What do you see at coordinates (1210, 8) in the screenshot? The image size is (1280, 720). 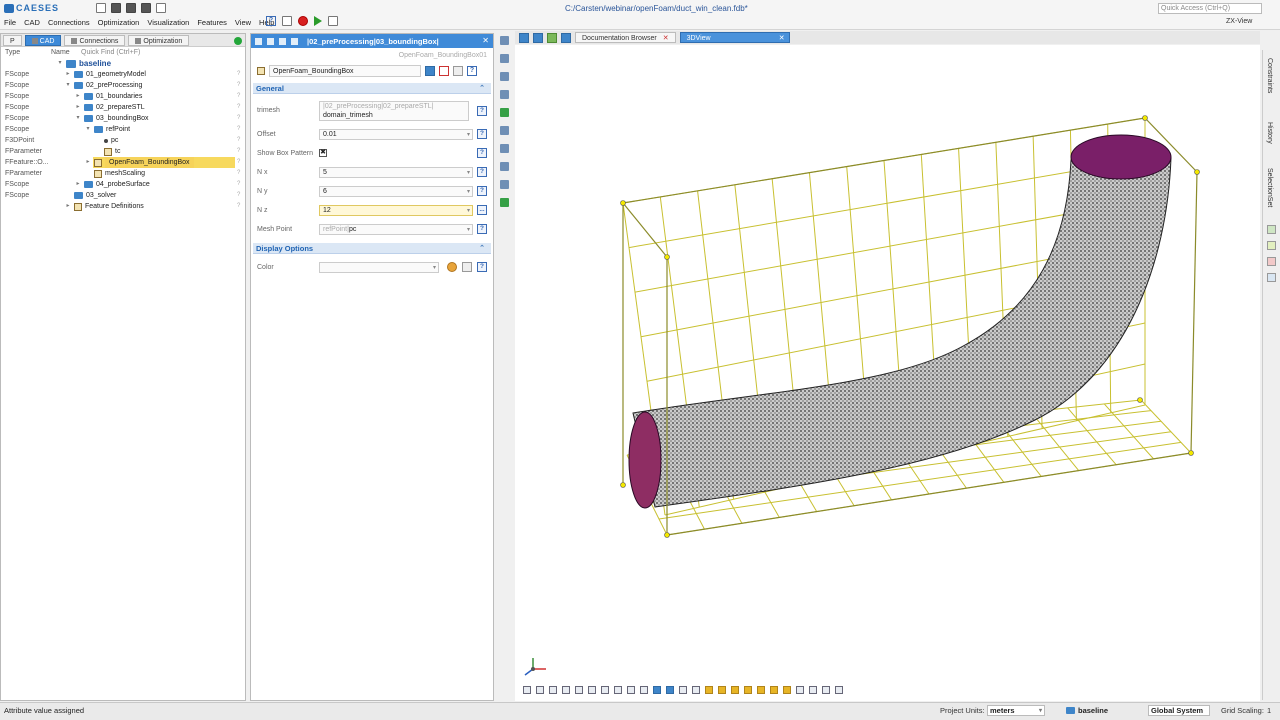 I see `quick-access-input: Quick Access (Ctrl+Q)` at bounding box center [1210, 8].